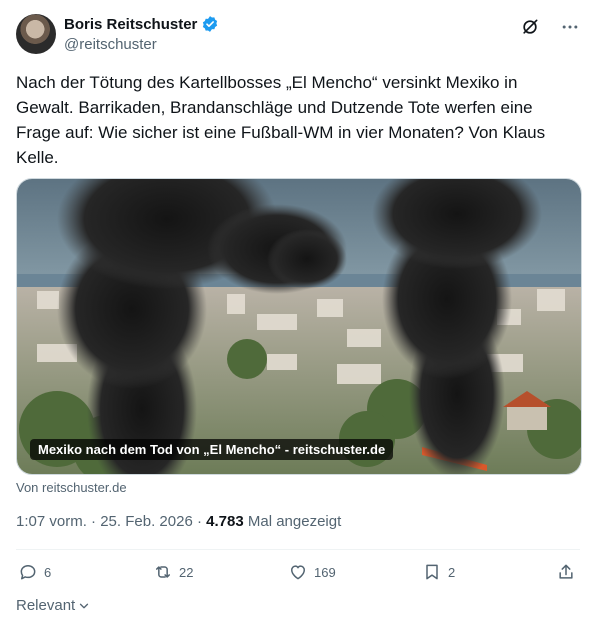  What do you see at coordinates (110, 44) in the screenshot?
I see `author-handle: @reitschuster` at bounding box center [110, 44].